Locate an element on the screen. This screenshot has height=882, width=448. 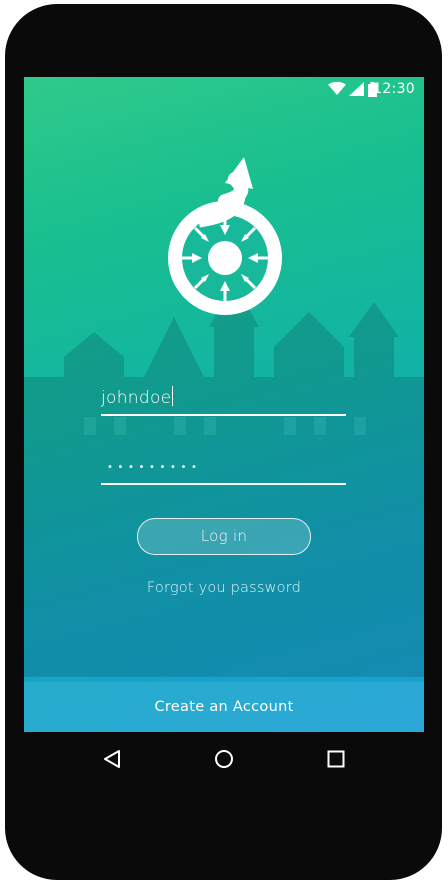
wifi-icon is located at coordinates (337, 88).